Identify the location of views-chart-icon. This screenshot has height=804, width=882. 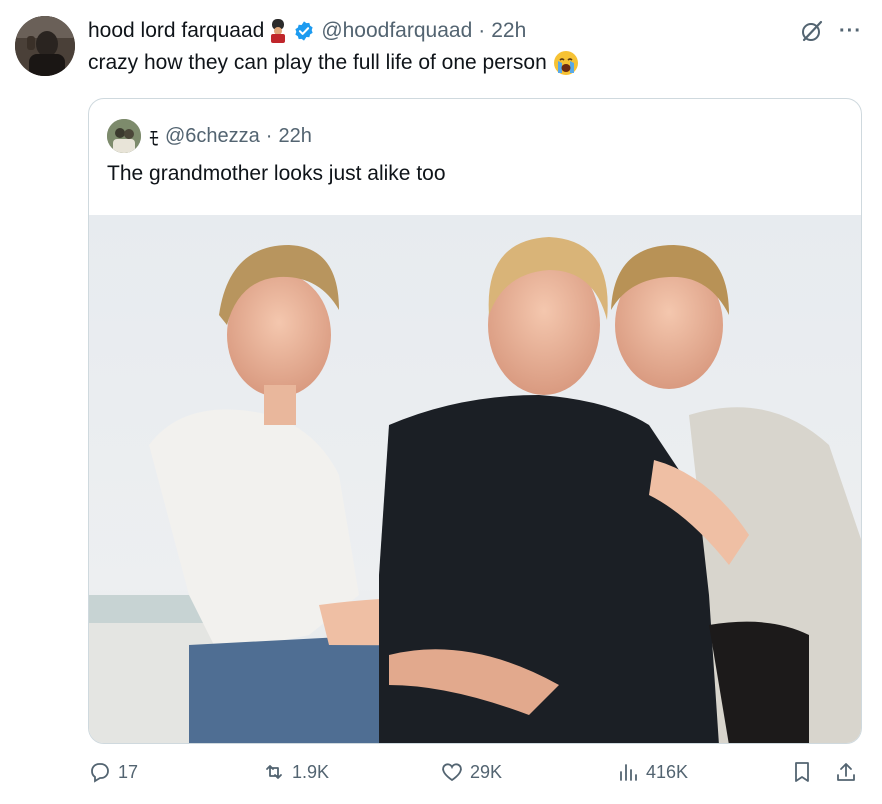
(628, 772).